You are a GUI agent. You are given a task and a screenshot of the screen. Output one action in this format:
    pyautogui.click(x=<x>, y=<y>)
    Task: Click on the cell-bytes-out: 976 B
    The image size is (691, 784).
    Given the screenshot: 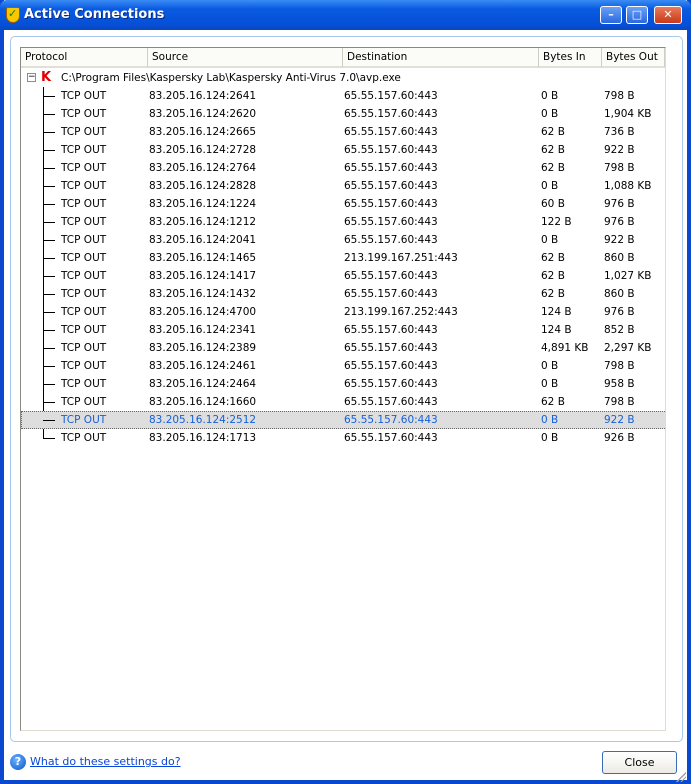 What is the action you would take?
    pyautogui.click(x=619, y=204)
    